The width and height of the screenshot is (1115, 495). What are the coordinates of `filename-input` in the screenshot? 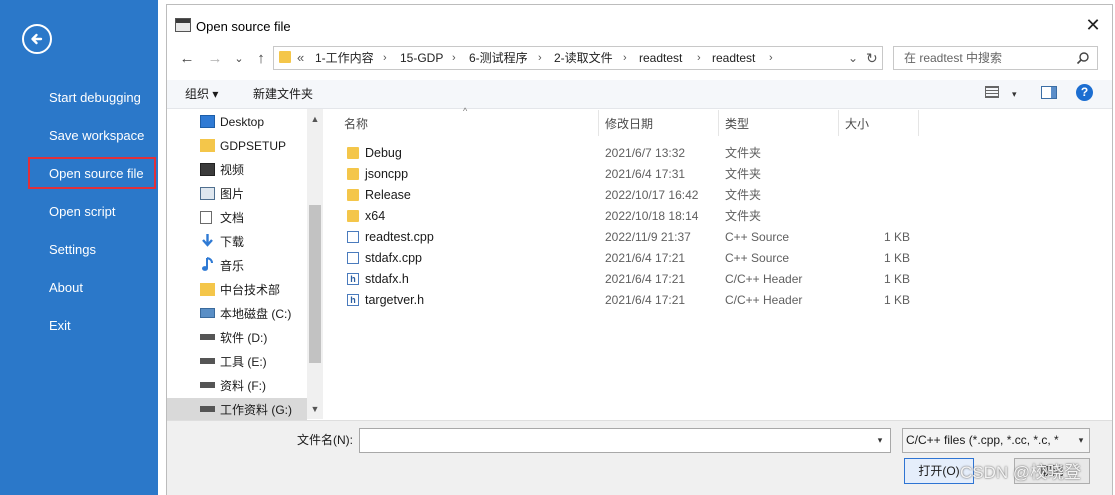 It's located at (625, 440).